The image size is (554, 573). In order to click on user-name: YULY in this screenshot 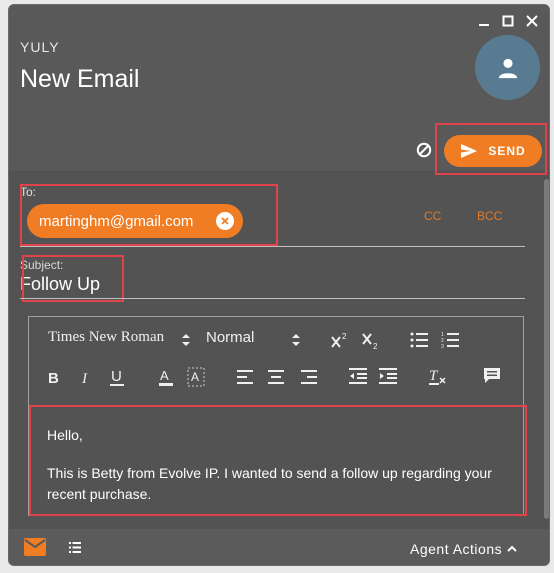, I will do `click(40, 47)`.